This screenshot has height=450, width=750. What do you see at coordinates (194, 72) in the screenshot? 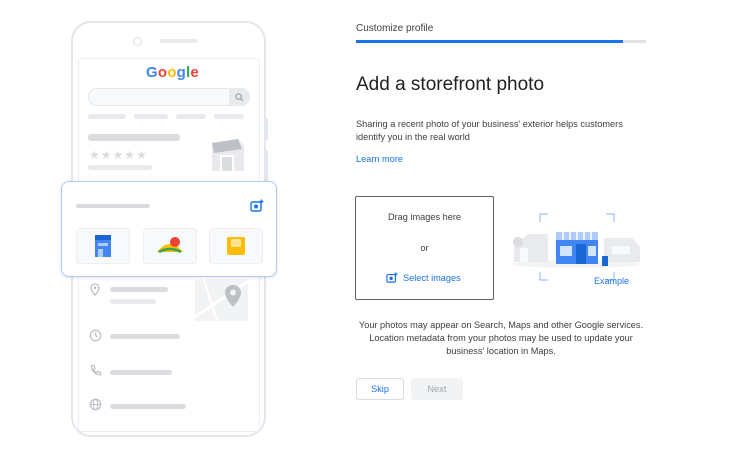
I see `logo-letter: e` at bounding box center [194, 72].